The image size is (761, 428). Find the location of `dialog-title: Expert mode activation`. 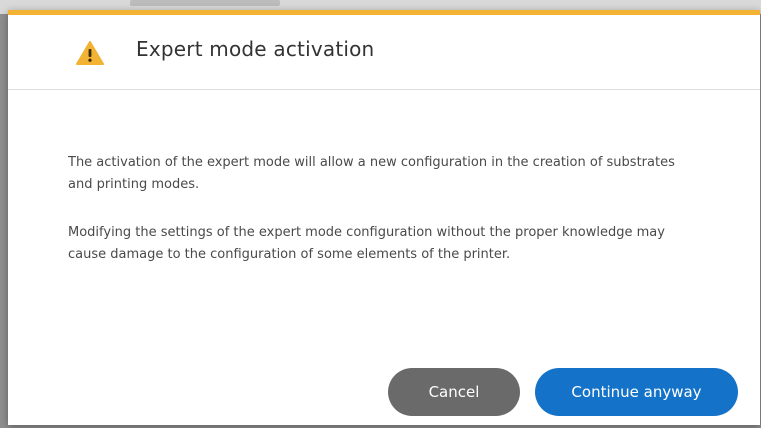

dialog-title: Expert mode activation is located at coordinates (255, 49).